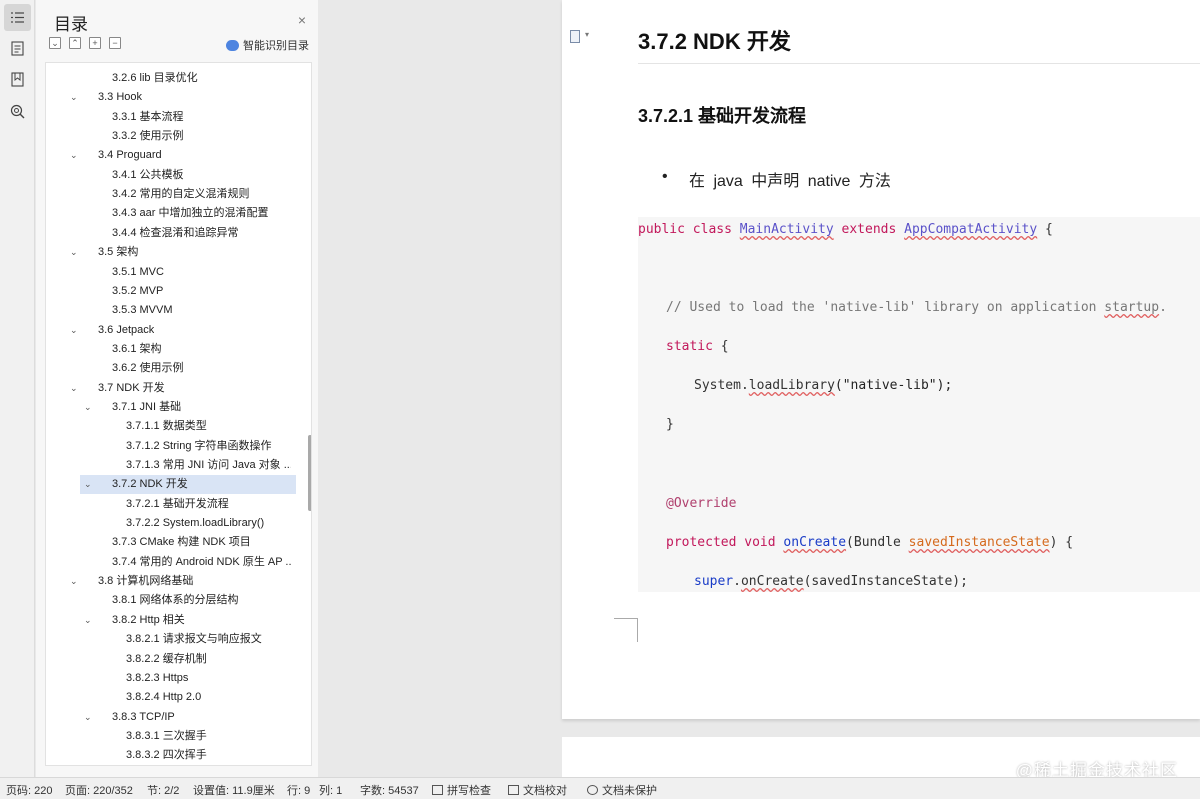  I want to click on toc-item: ⌄ 3.7 NDK 开发, so click(171, 388).